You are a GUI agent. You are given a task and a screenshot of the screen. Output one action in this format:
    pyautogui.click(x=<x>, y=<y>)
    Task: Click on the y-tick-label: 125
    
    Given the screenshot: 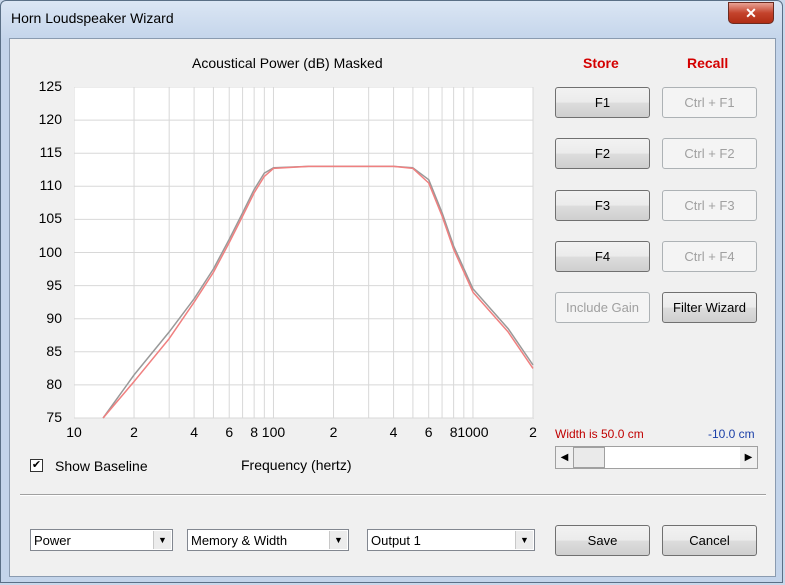 What is the action you would take?
    pyautogui.click(x=50, y=86)
    